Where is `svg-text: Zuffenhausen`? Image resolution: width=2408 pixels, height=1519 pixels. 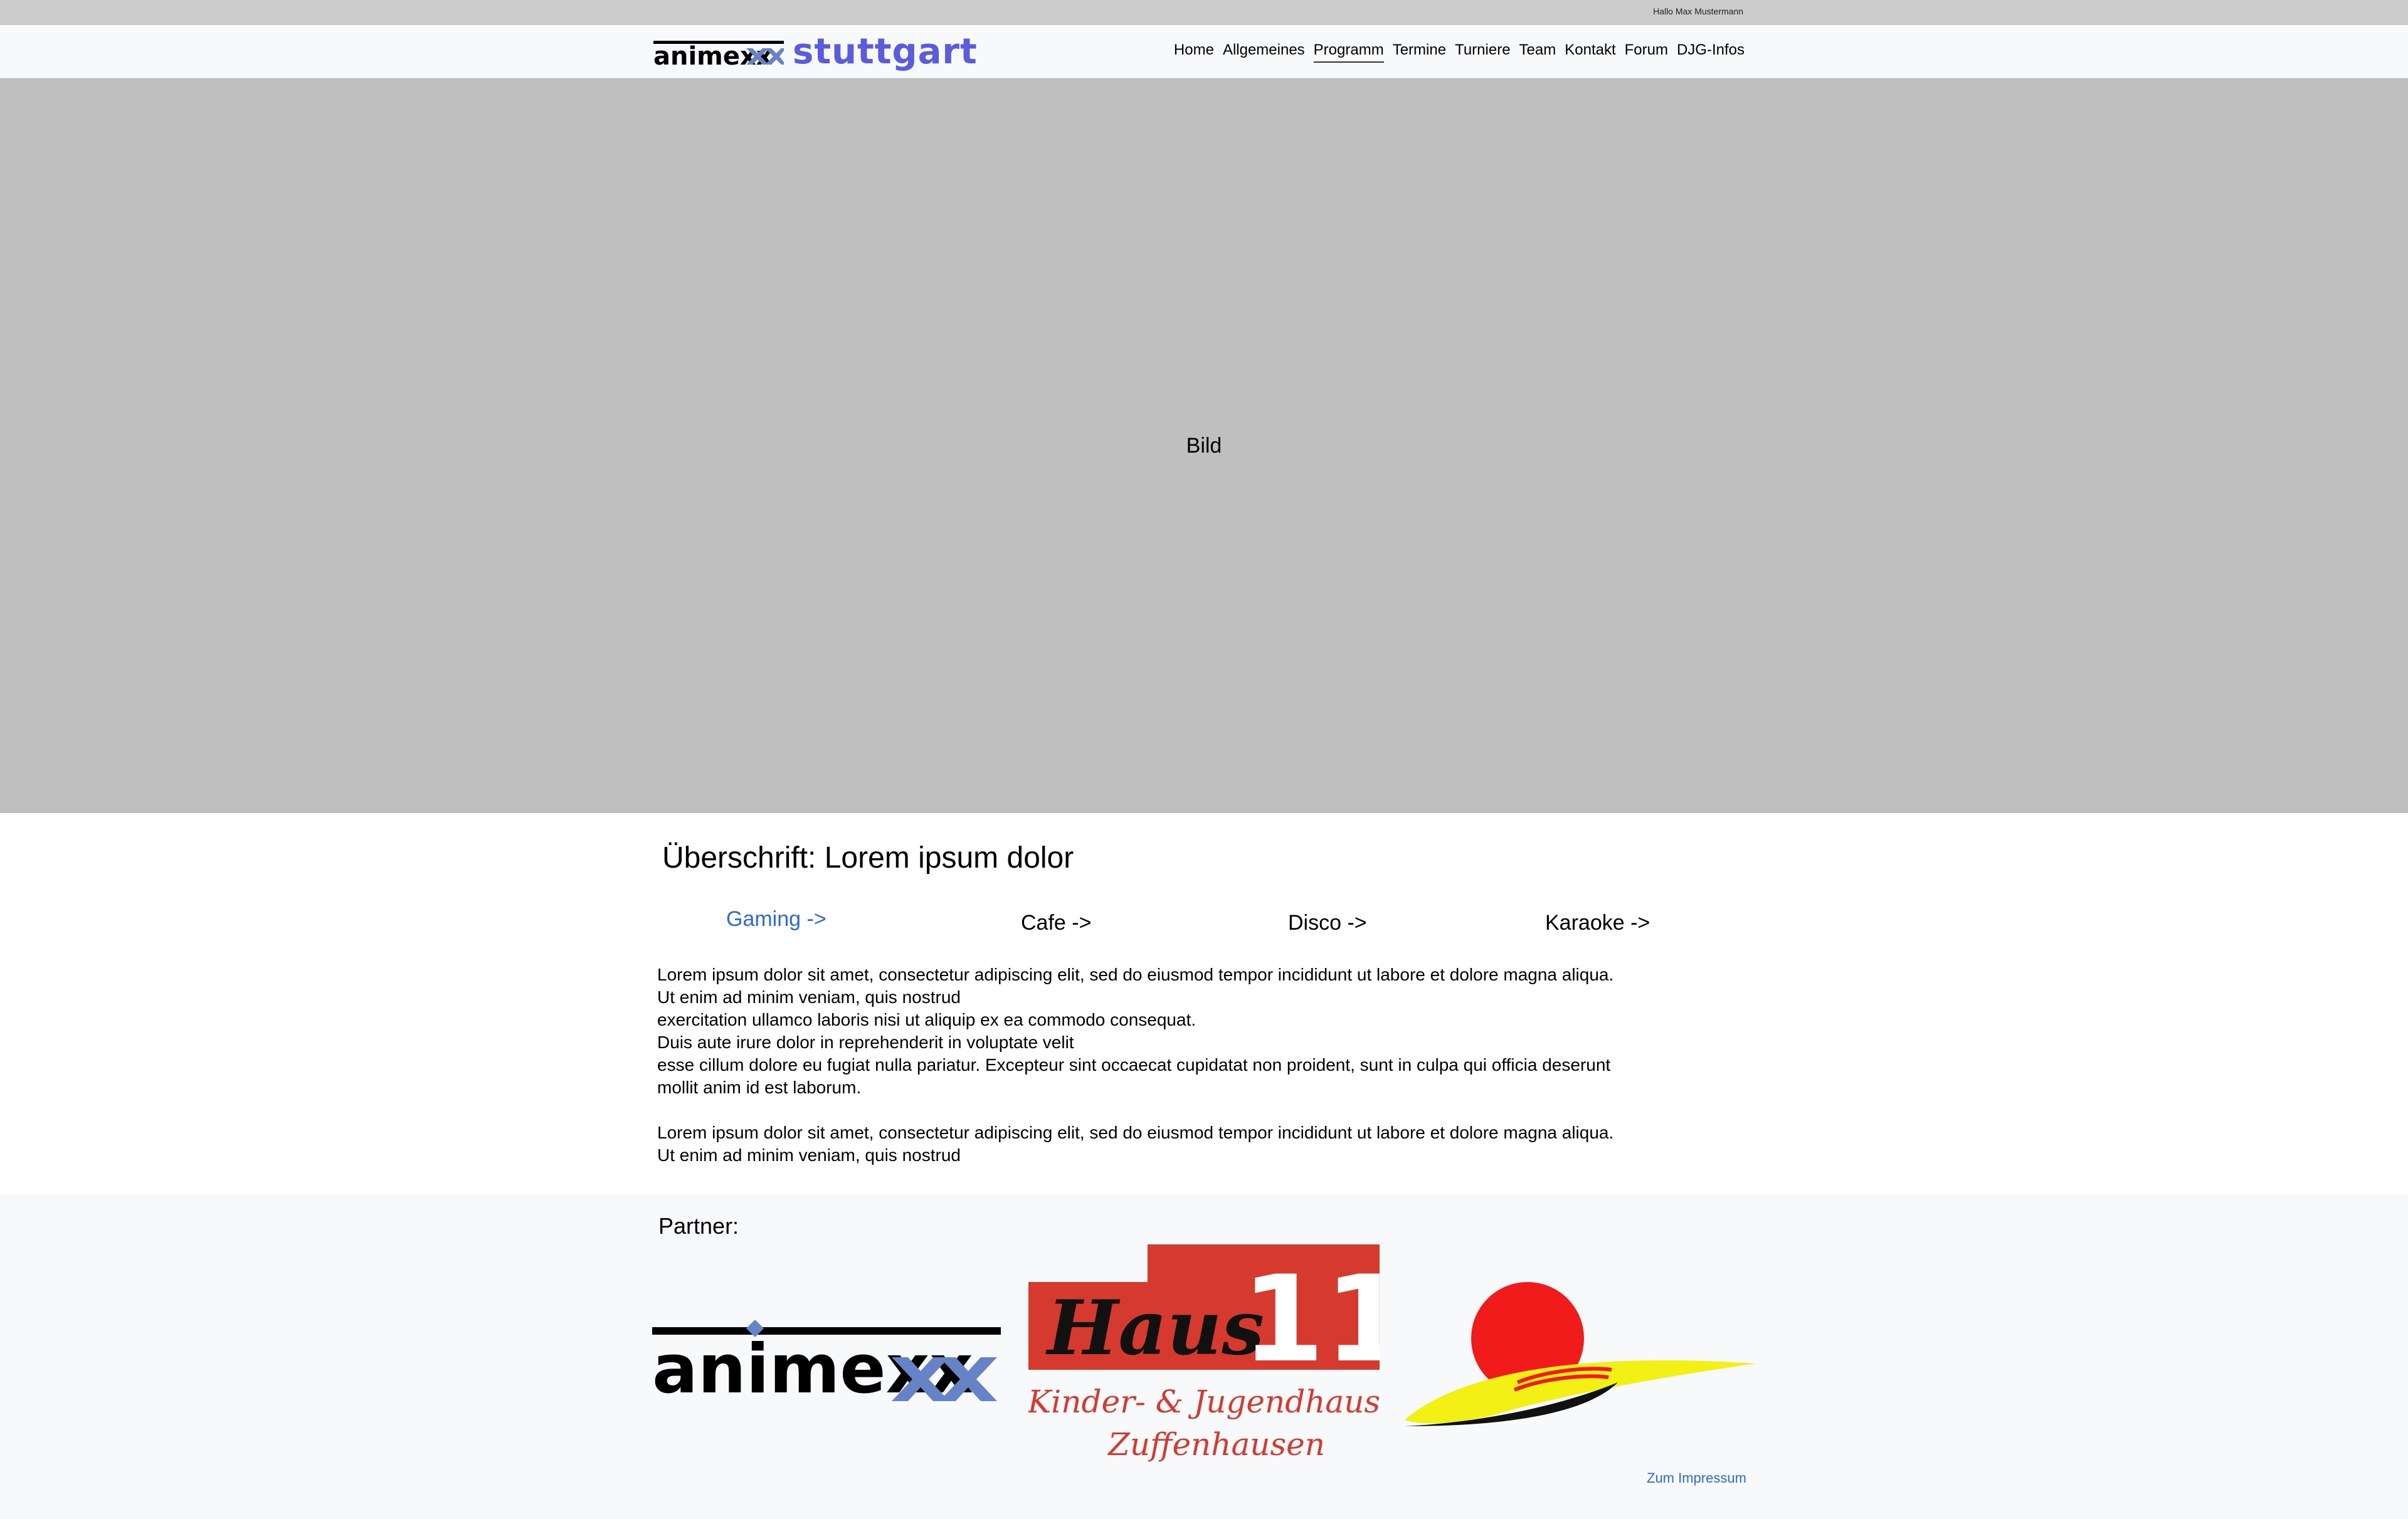 svg-text: Zuffenhausen is located at coordinates (1216, 1444).